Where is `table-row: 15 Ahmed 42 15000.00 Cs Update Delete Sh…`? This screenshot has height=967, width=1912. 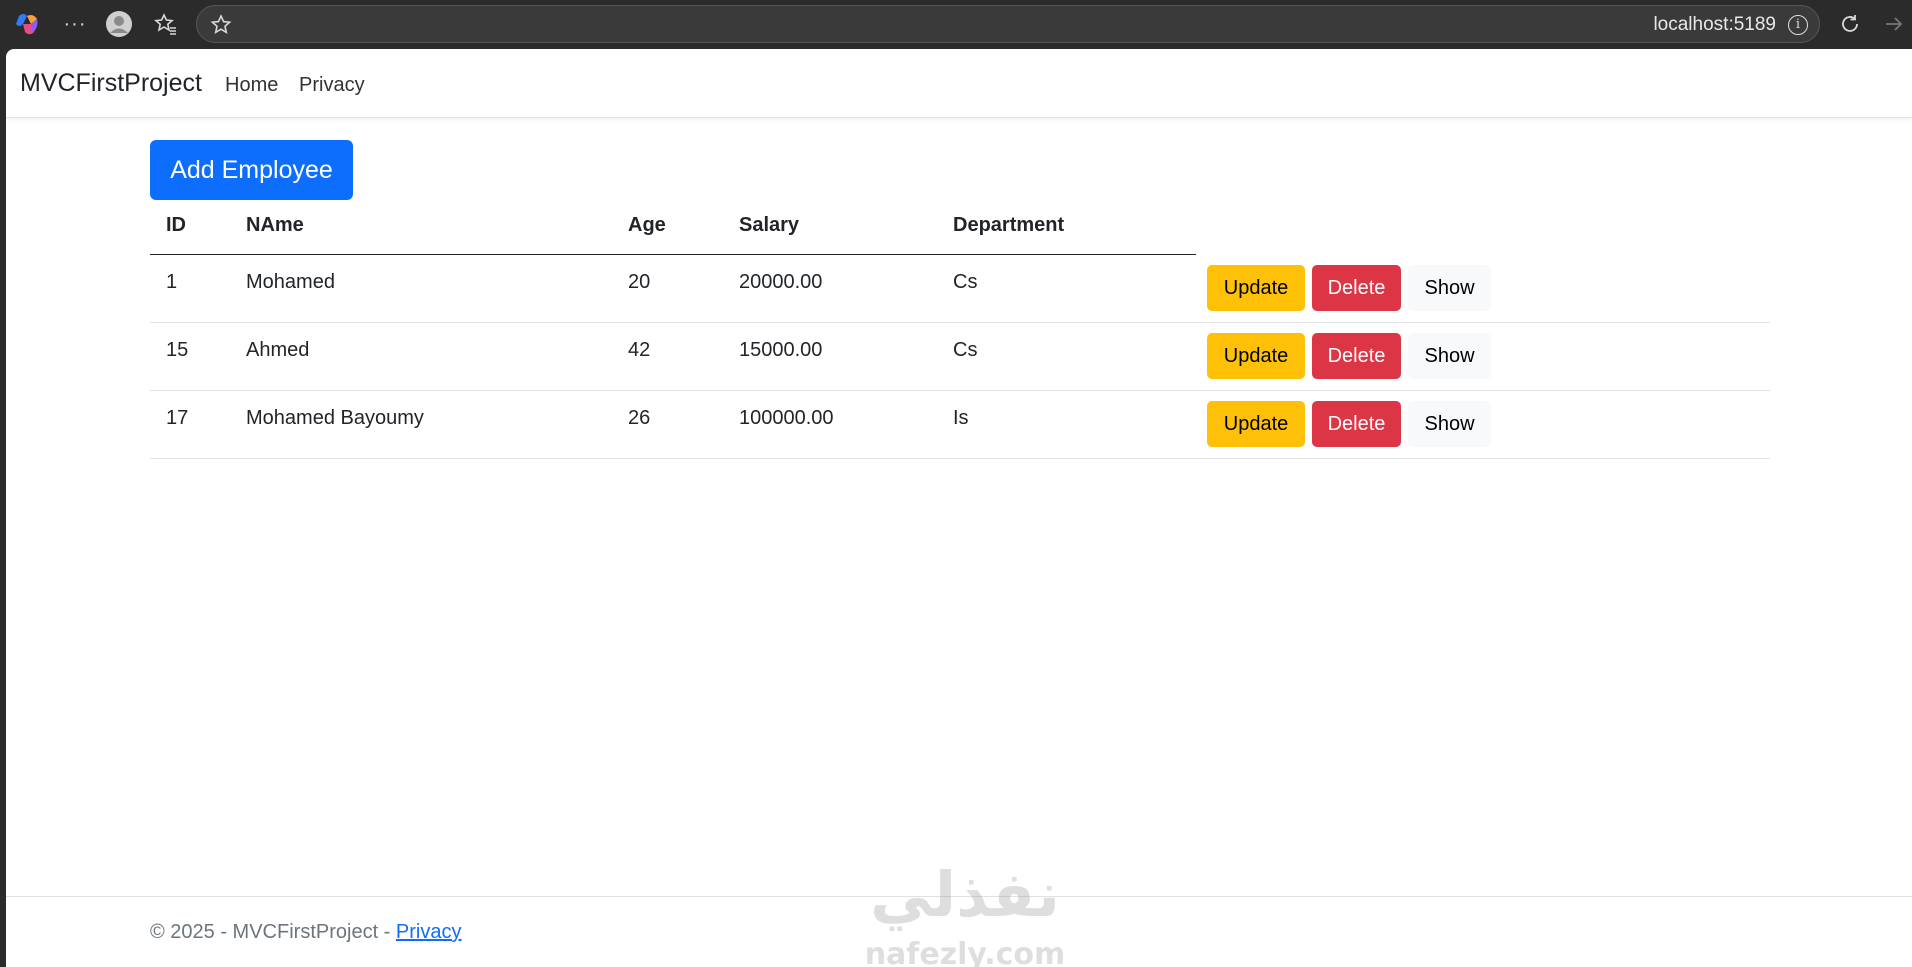 table-row: 15 Ahmed 42 15000.00 Cs Update Delete Sh… is located at coordinates (960, 357).